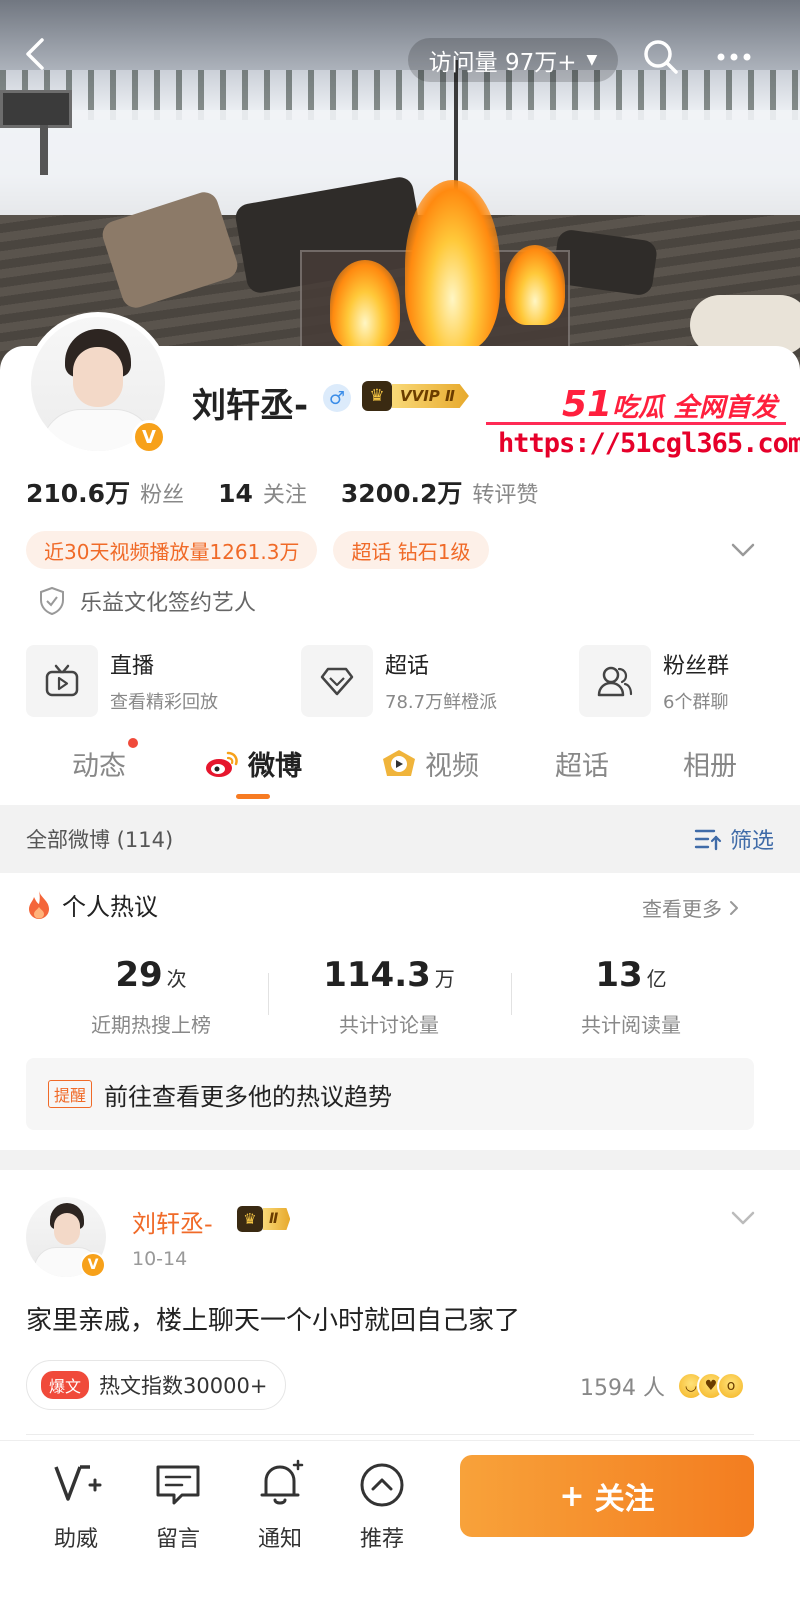 This screenshot has width=800, height=1608. What do you see at coordinates (273, 1318) in the screenshot?
I see `post-text: 家里亲戚，楼上聊天一个小时就回自己家了` at bounding box center [273, 1318].